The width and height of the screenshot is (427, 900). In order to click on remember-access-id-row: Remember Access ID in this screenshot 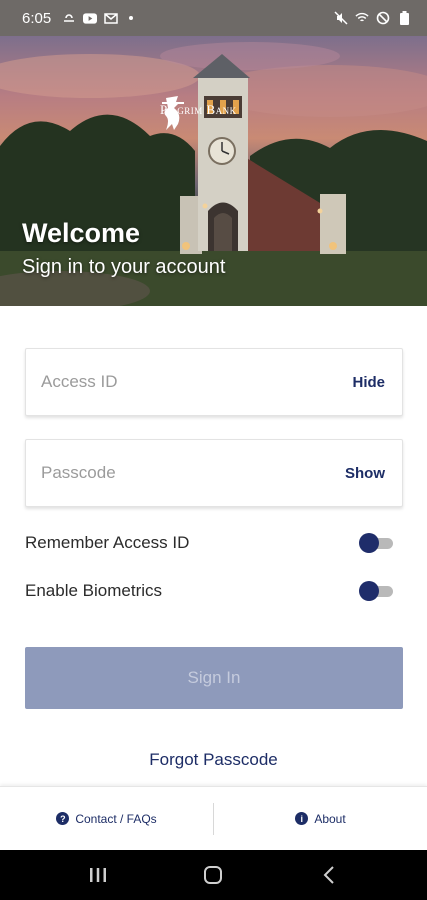, I will do `click(209, 543)`.